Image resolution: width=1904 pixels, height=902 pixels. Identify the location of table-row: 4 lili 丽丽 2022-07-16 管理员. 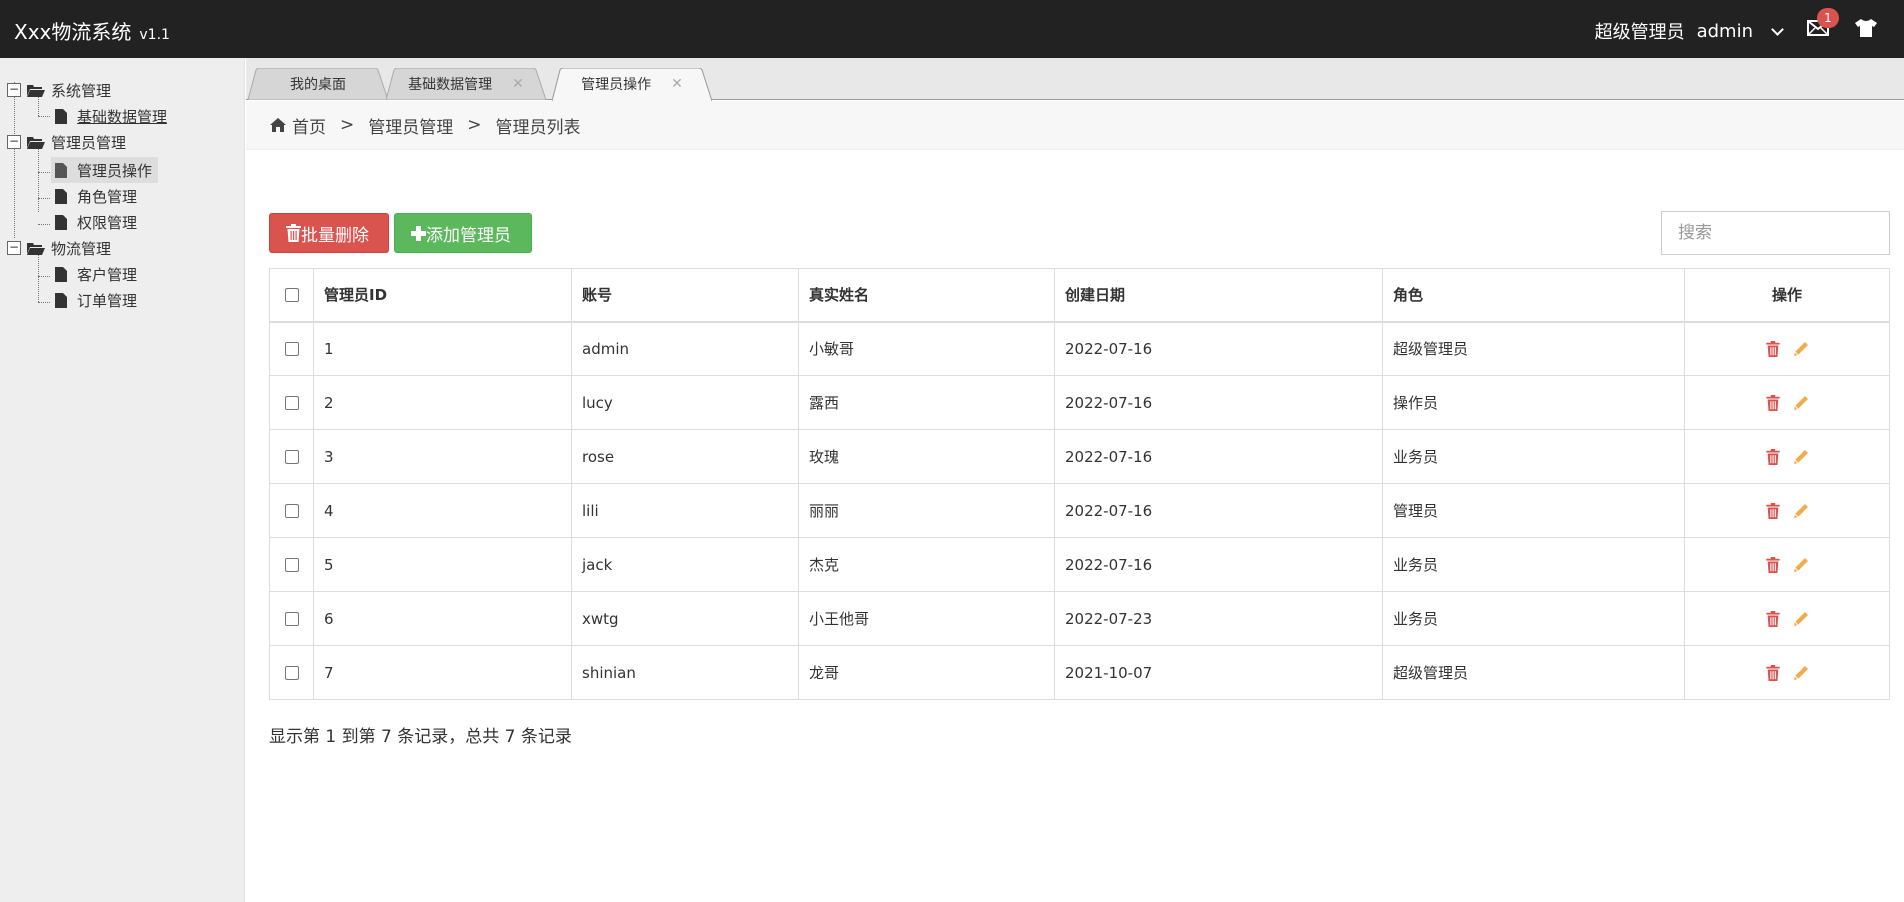
(1079, 510).